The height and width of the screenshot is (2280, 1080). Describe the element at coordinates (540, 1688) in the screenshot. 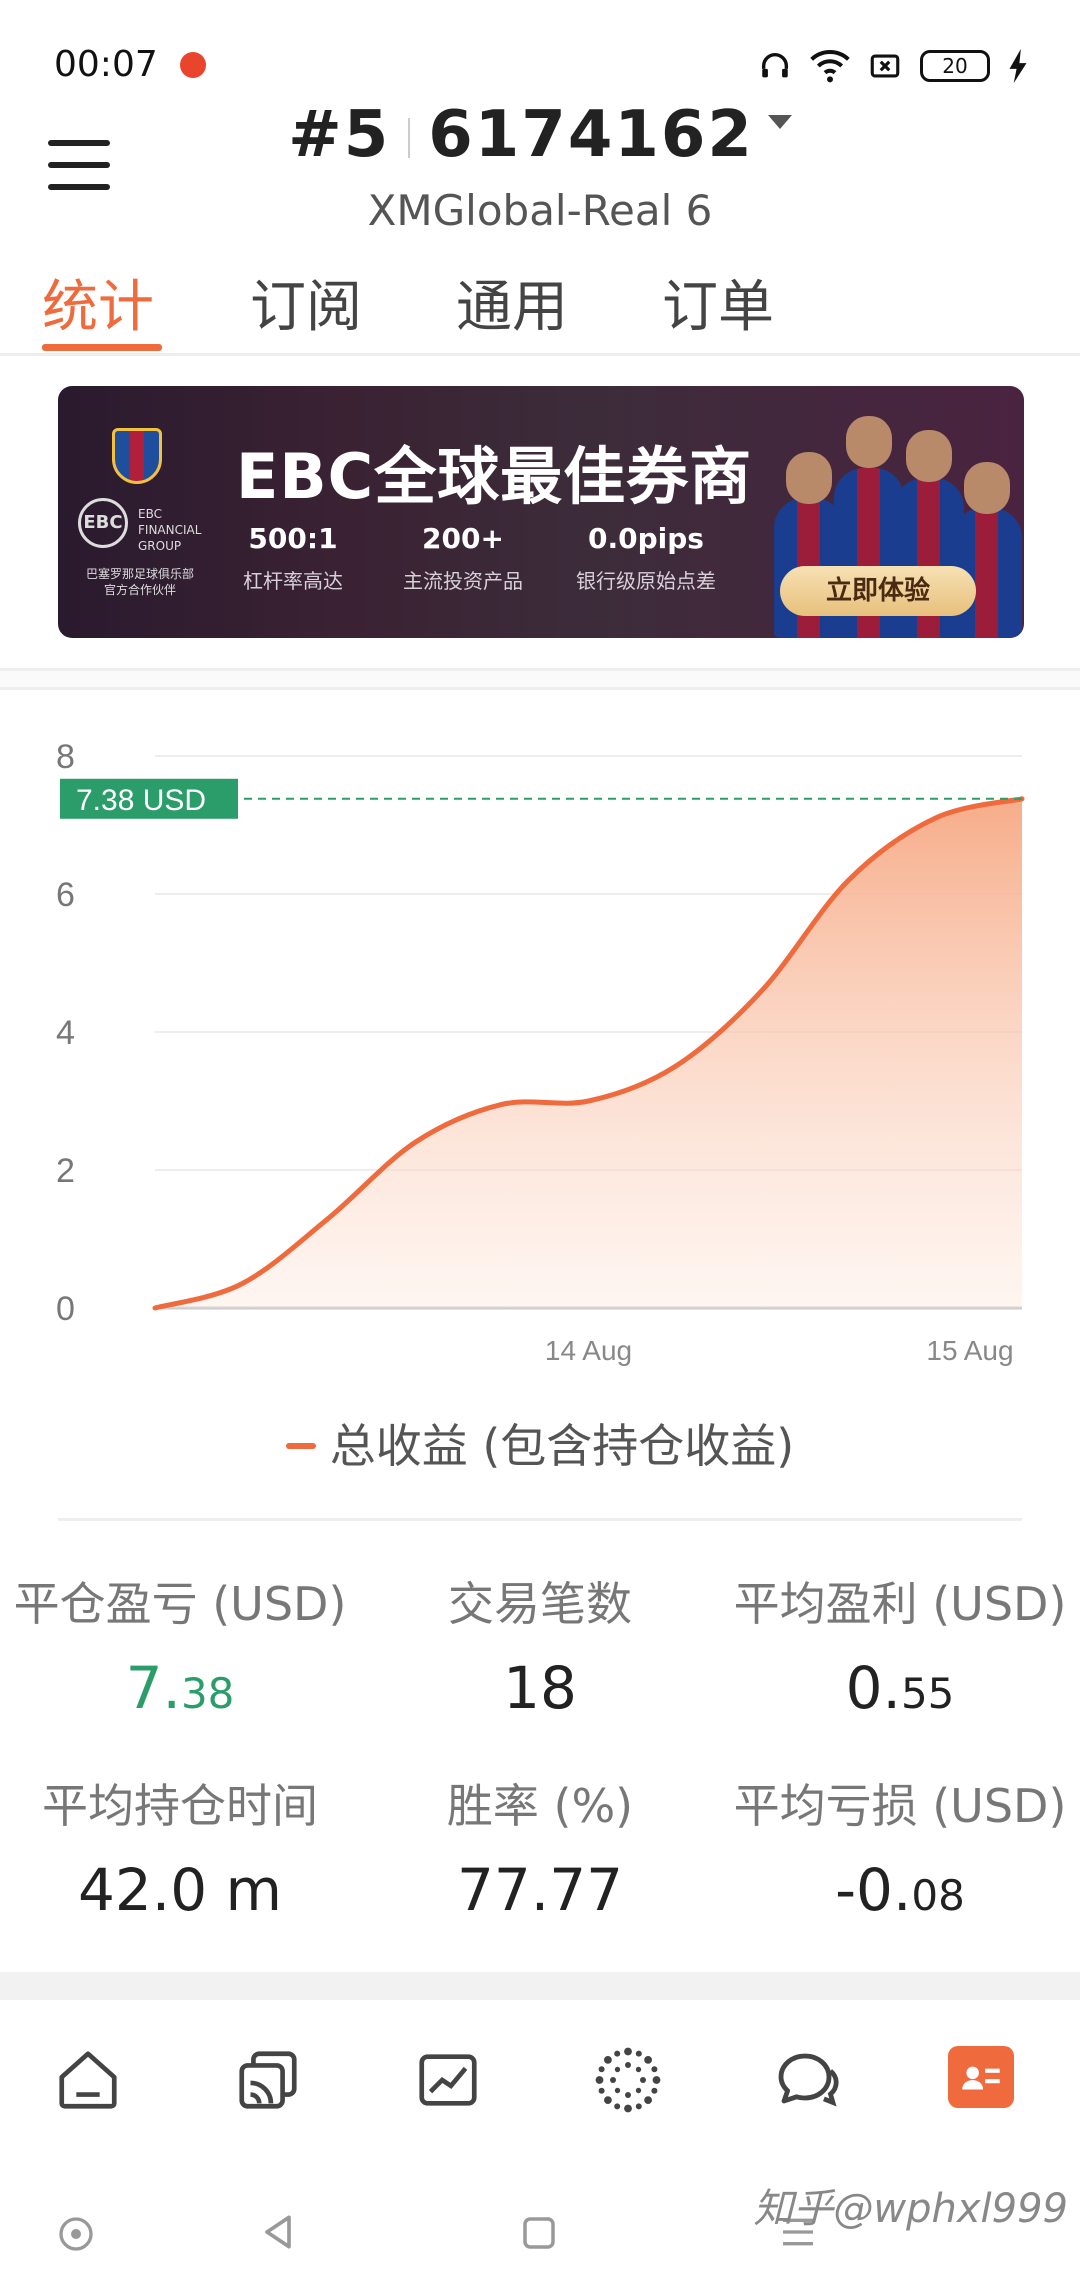

I see `stat-value: 18` at that location.